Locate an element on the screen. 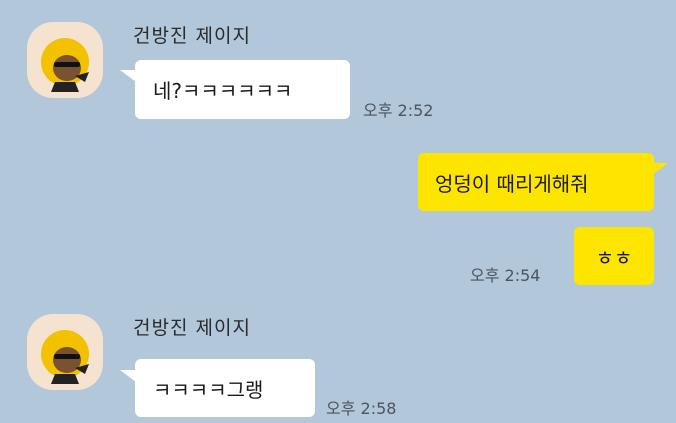 The height and width of the screenshot is (423, 676). message-bubble: 엉덩이 때리게해줘 is located at coordinates (536, 182).